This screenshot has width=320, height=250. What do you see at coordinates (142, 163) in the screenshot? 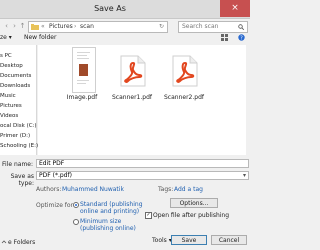
I see `file-name-input: Edit PDF` at bounding box center [142, 163].